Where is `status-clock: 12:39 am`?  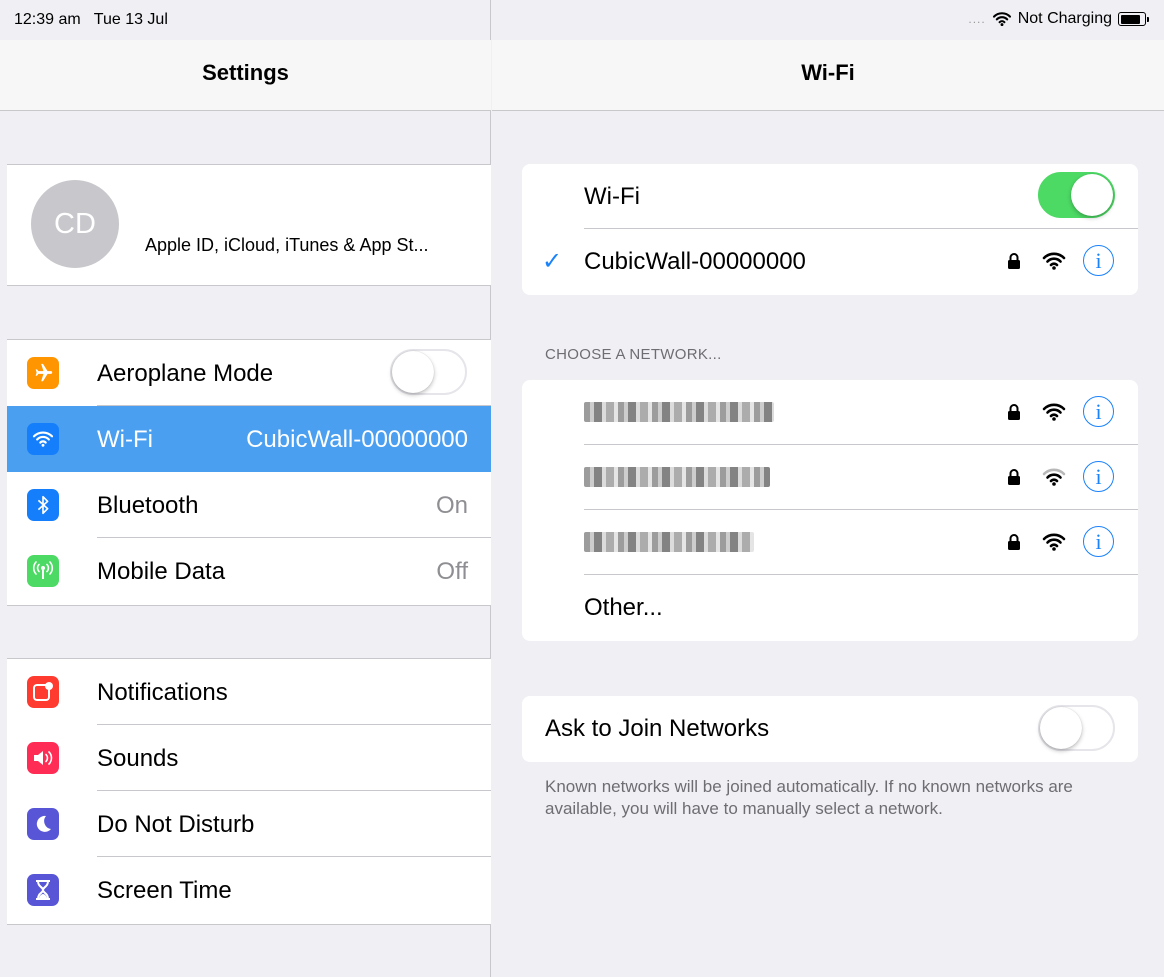 status-clock: 12:39 am is located at coordinates (47, 19).